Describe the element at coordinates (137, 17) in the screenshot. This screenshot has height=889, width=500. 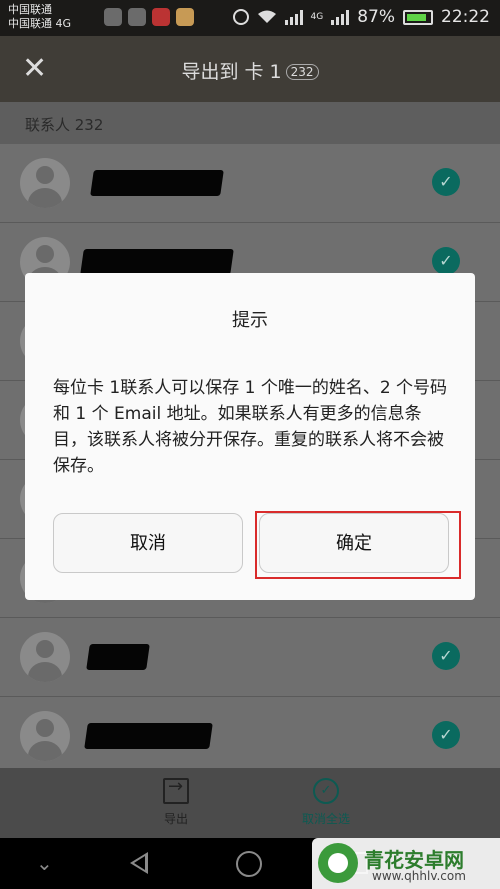
I see `app-notification-icon` at that location.